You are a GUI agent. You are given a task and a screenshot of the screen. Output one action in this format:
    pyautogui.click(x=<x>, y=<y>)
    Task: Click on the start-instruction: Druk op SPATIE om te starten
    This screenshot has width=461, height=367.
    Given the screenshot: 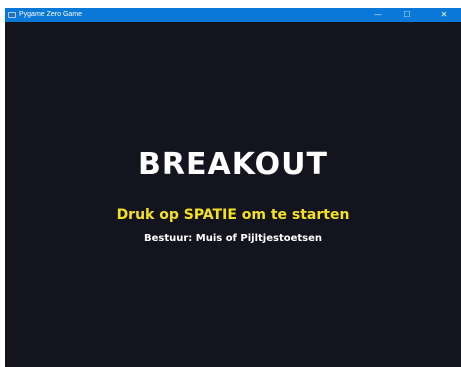 What is the action you would take?
    pyautogui.click(x=233, y=215)
    